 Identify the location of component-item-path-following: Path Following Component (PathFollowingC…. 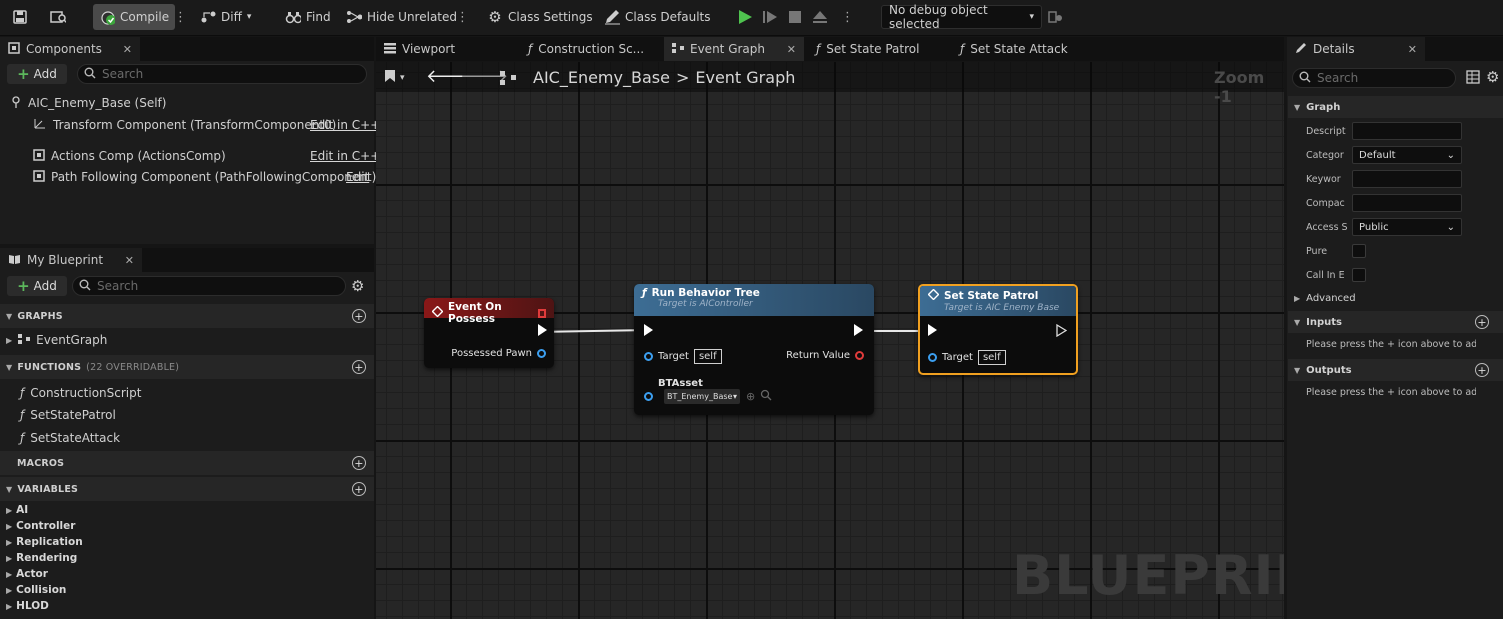
(204, 177).